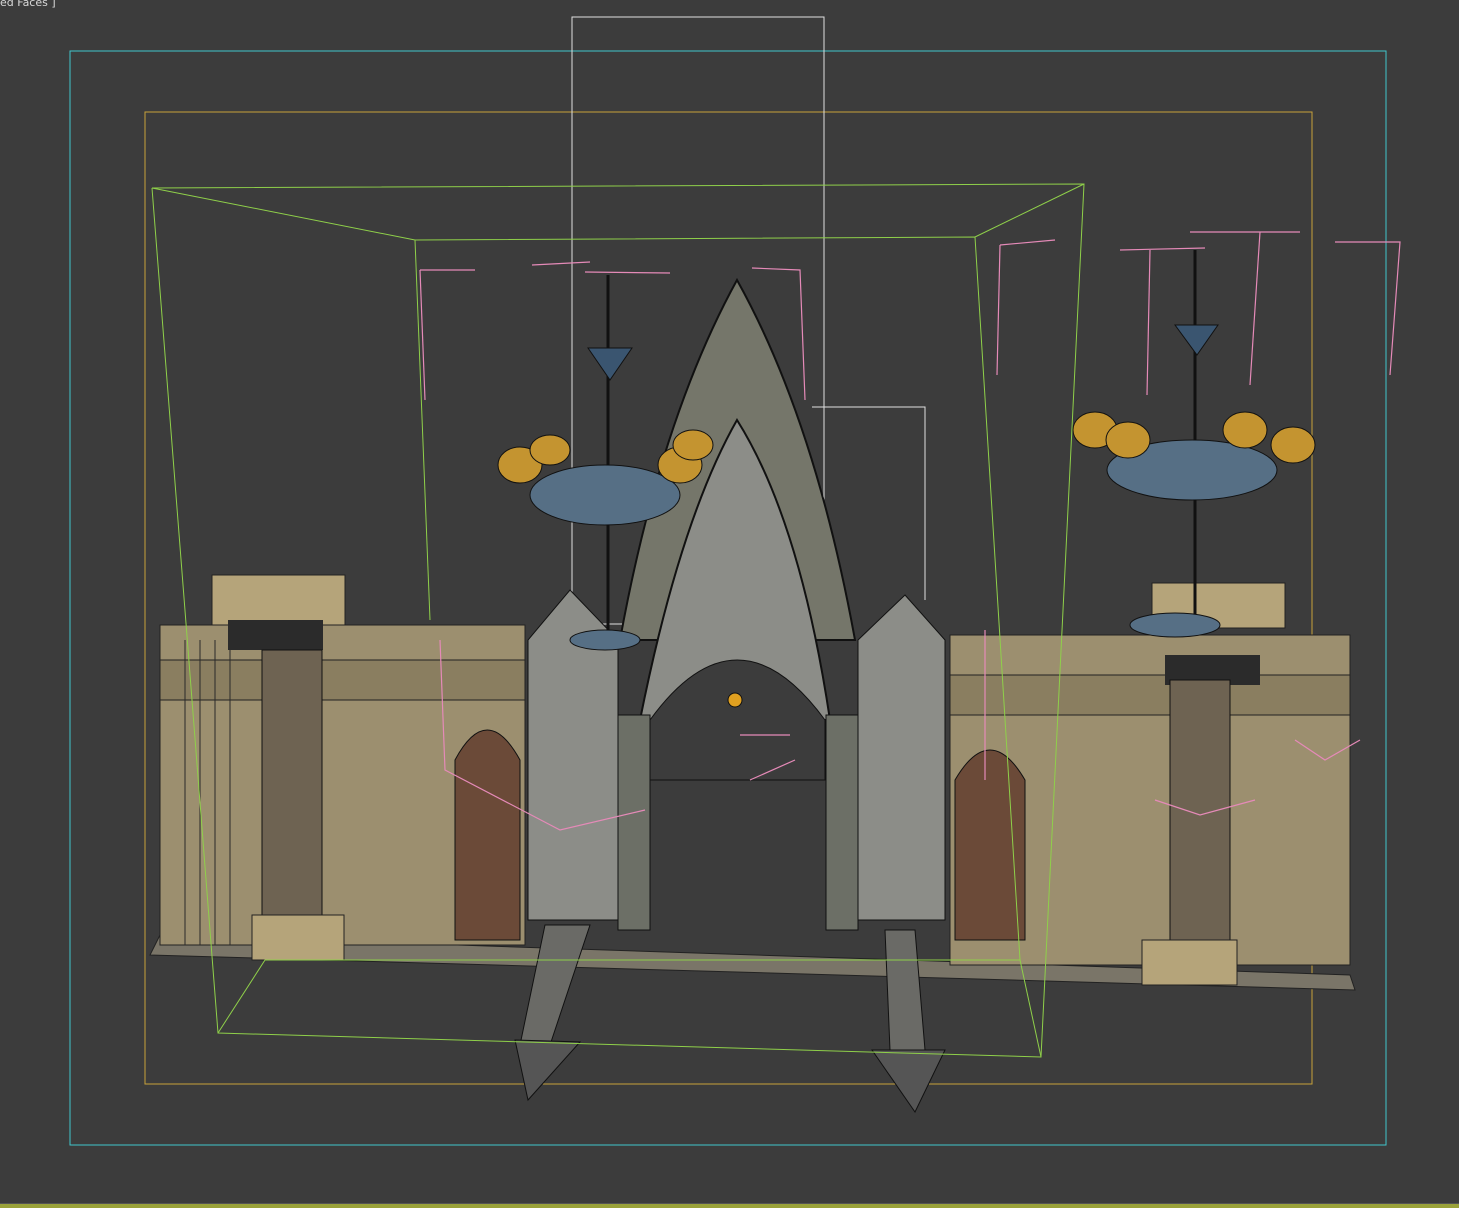 This screenshot has width=1459, height=1208. Describe the element at coordinates (278, 600) in the screenshot. I see `left-column-capital` at that location.